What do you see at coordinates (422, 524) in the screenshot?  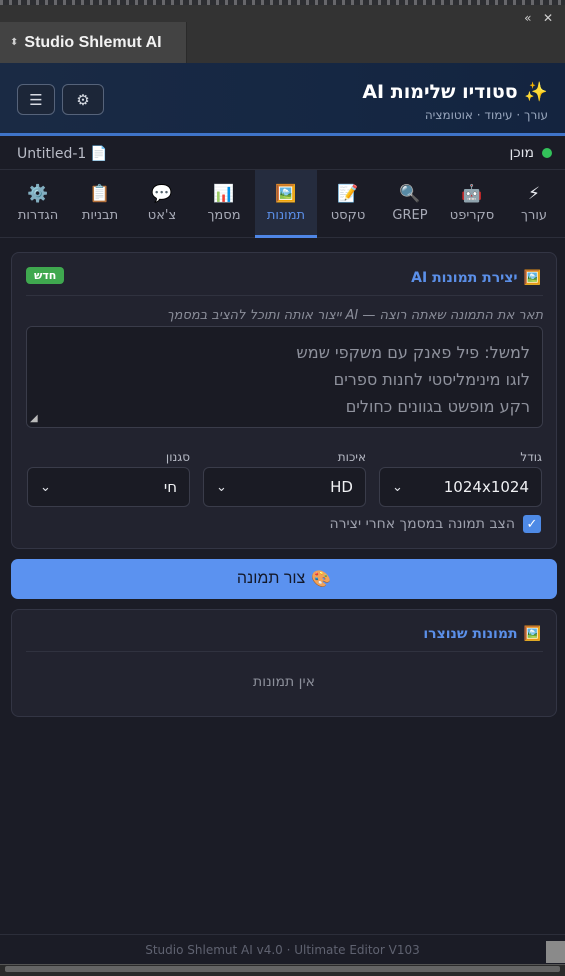 I see `place-image-label: הצב תמונה במסמך אחרי יצירה` at bounding box center [422, 524].